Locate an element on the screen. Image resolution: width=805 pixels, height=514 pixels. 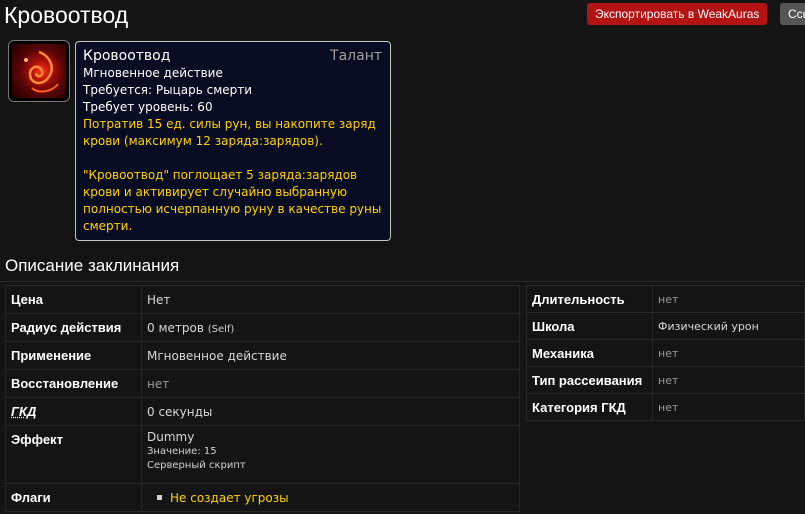
table-row: Применение Мгновенное действие is located at coordinates (262, 355).